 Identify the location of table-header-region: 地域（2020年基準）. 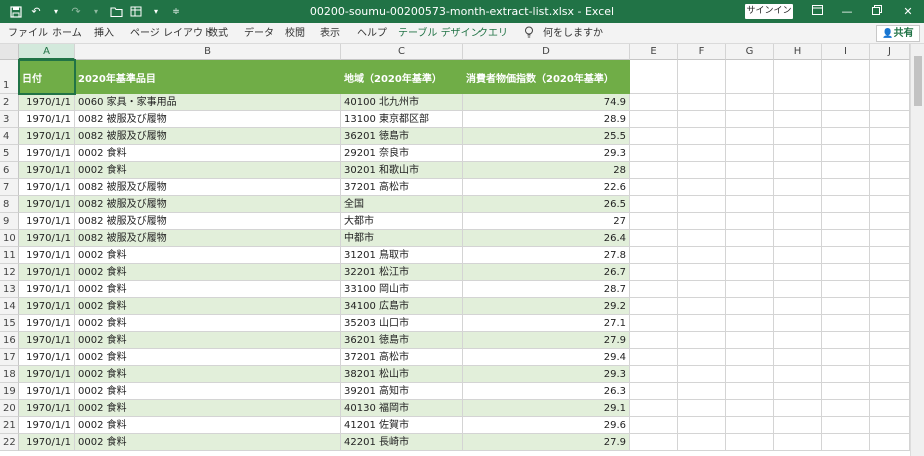
(402, 77).